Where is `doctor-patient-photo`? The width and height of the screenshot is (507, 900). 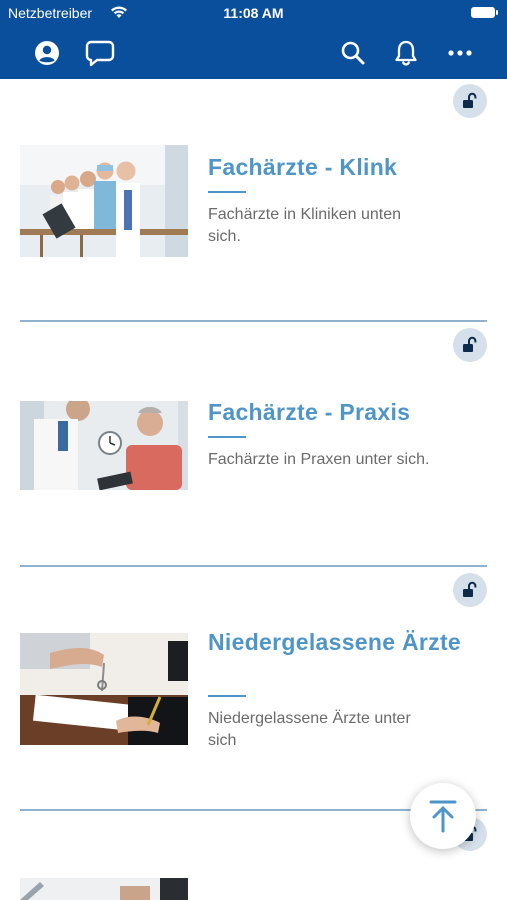 doctor-patient-photo is located at coordinates (104, 445).